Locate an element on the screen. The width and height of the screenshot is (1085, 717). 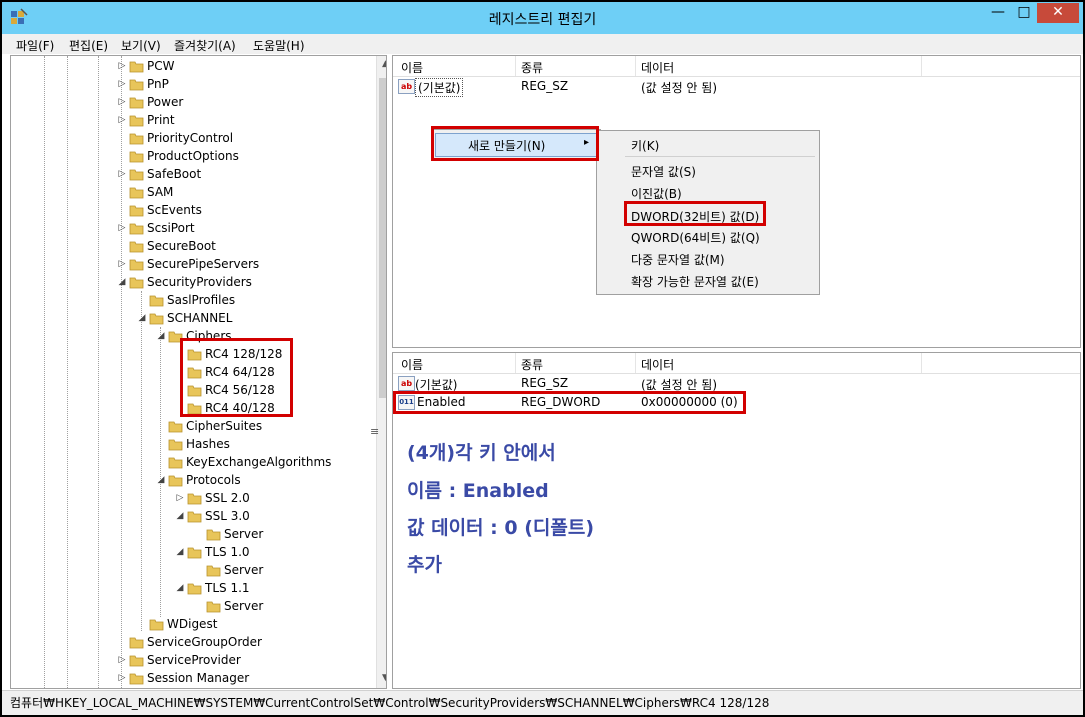
tree-node-label: PnP is located at coordinates (158, 84).